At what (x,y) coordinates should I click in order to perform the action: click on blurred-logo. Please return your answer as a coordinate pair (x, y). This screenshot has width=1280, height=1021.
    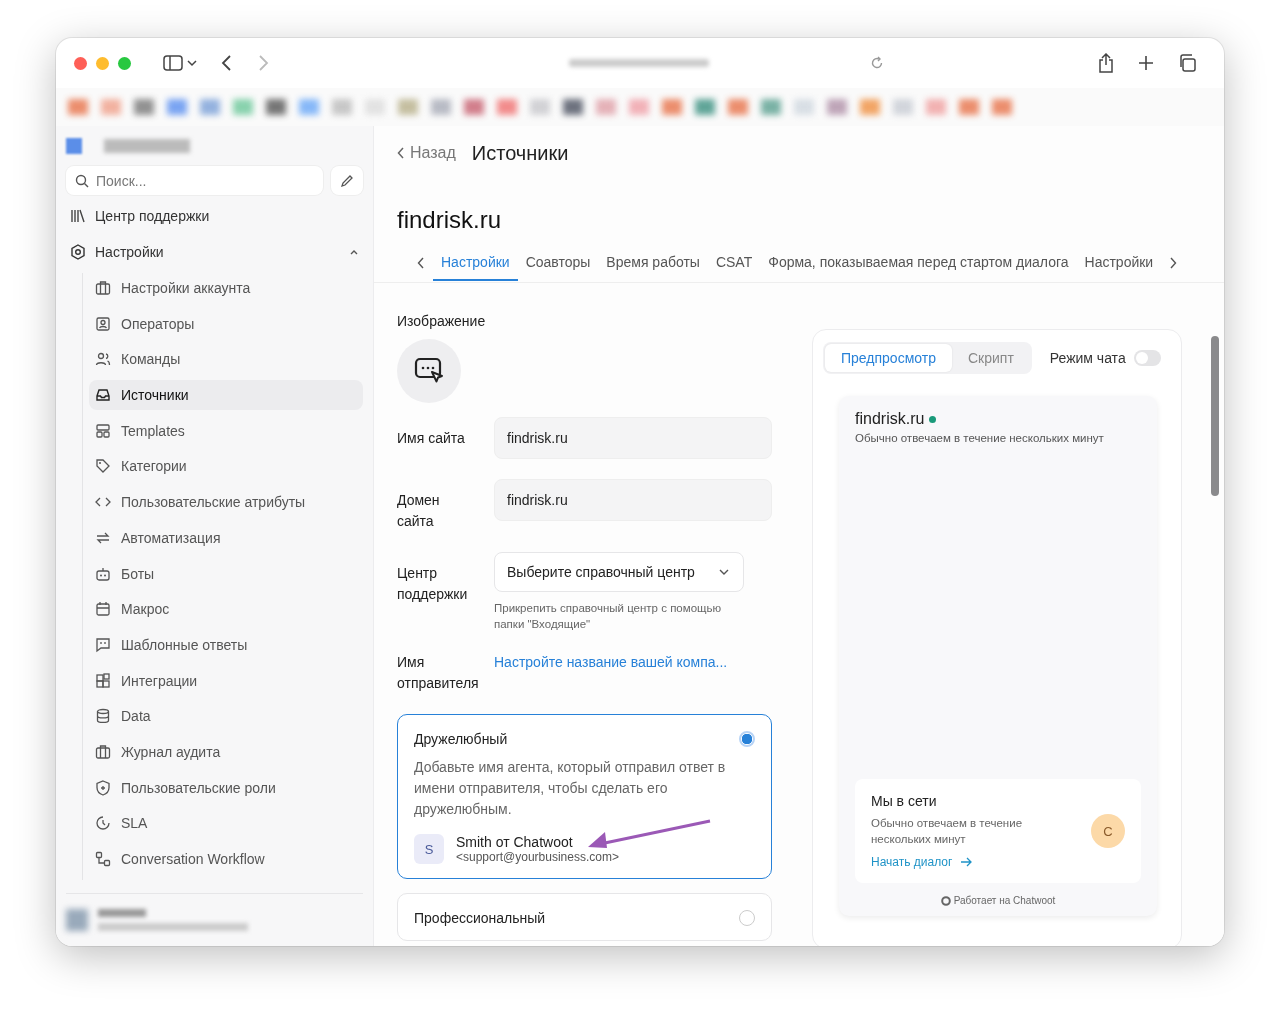
    Looking at the image, I should click on (74, 146).